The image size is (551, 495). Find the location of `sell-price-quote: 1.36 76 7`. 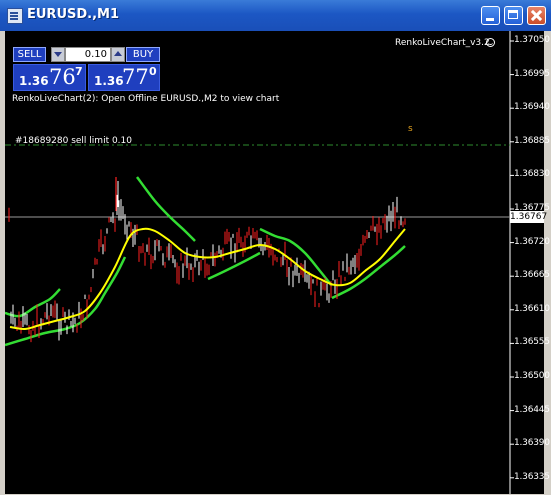

sell-price-quote: 1.36 76 7 is located at coordinates (49, 77).